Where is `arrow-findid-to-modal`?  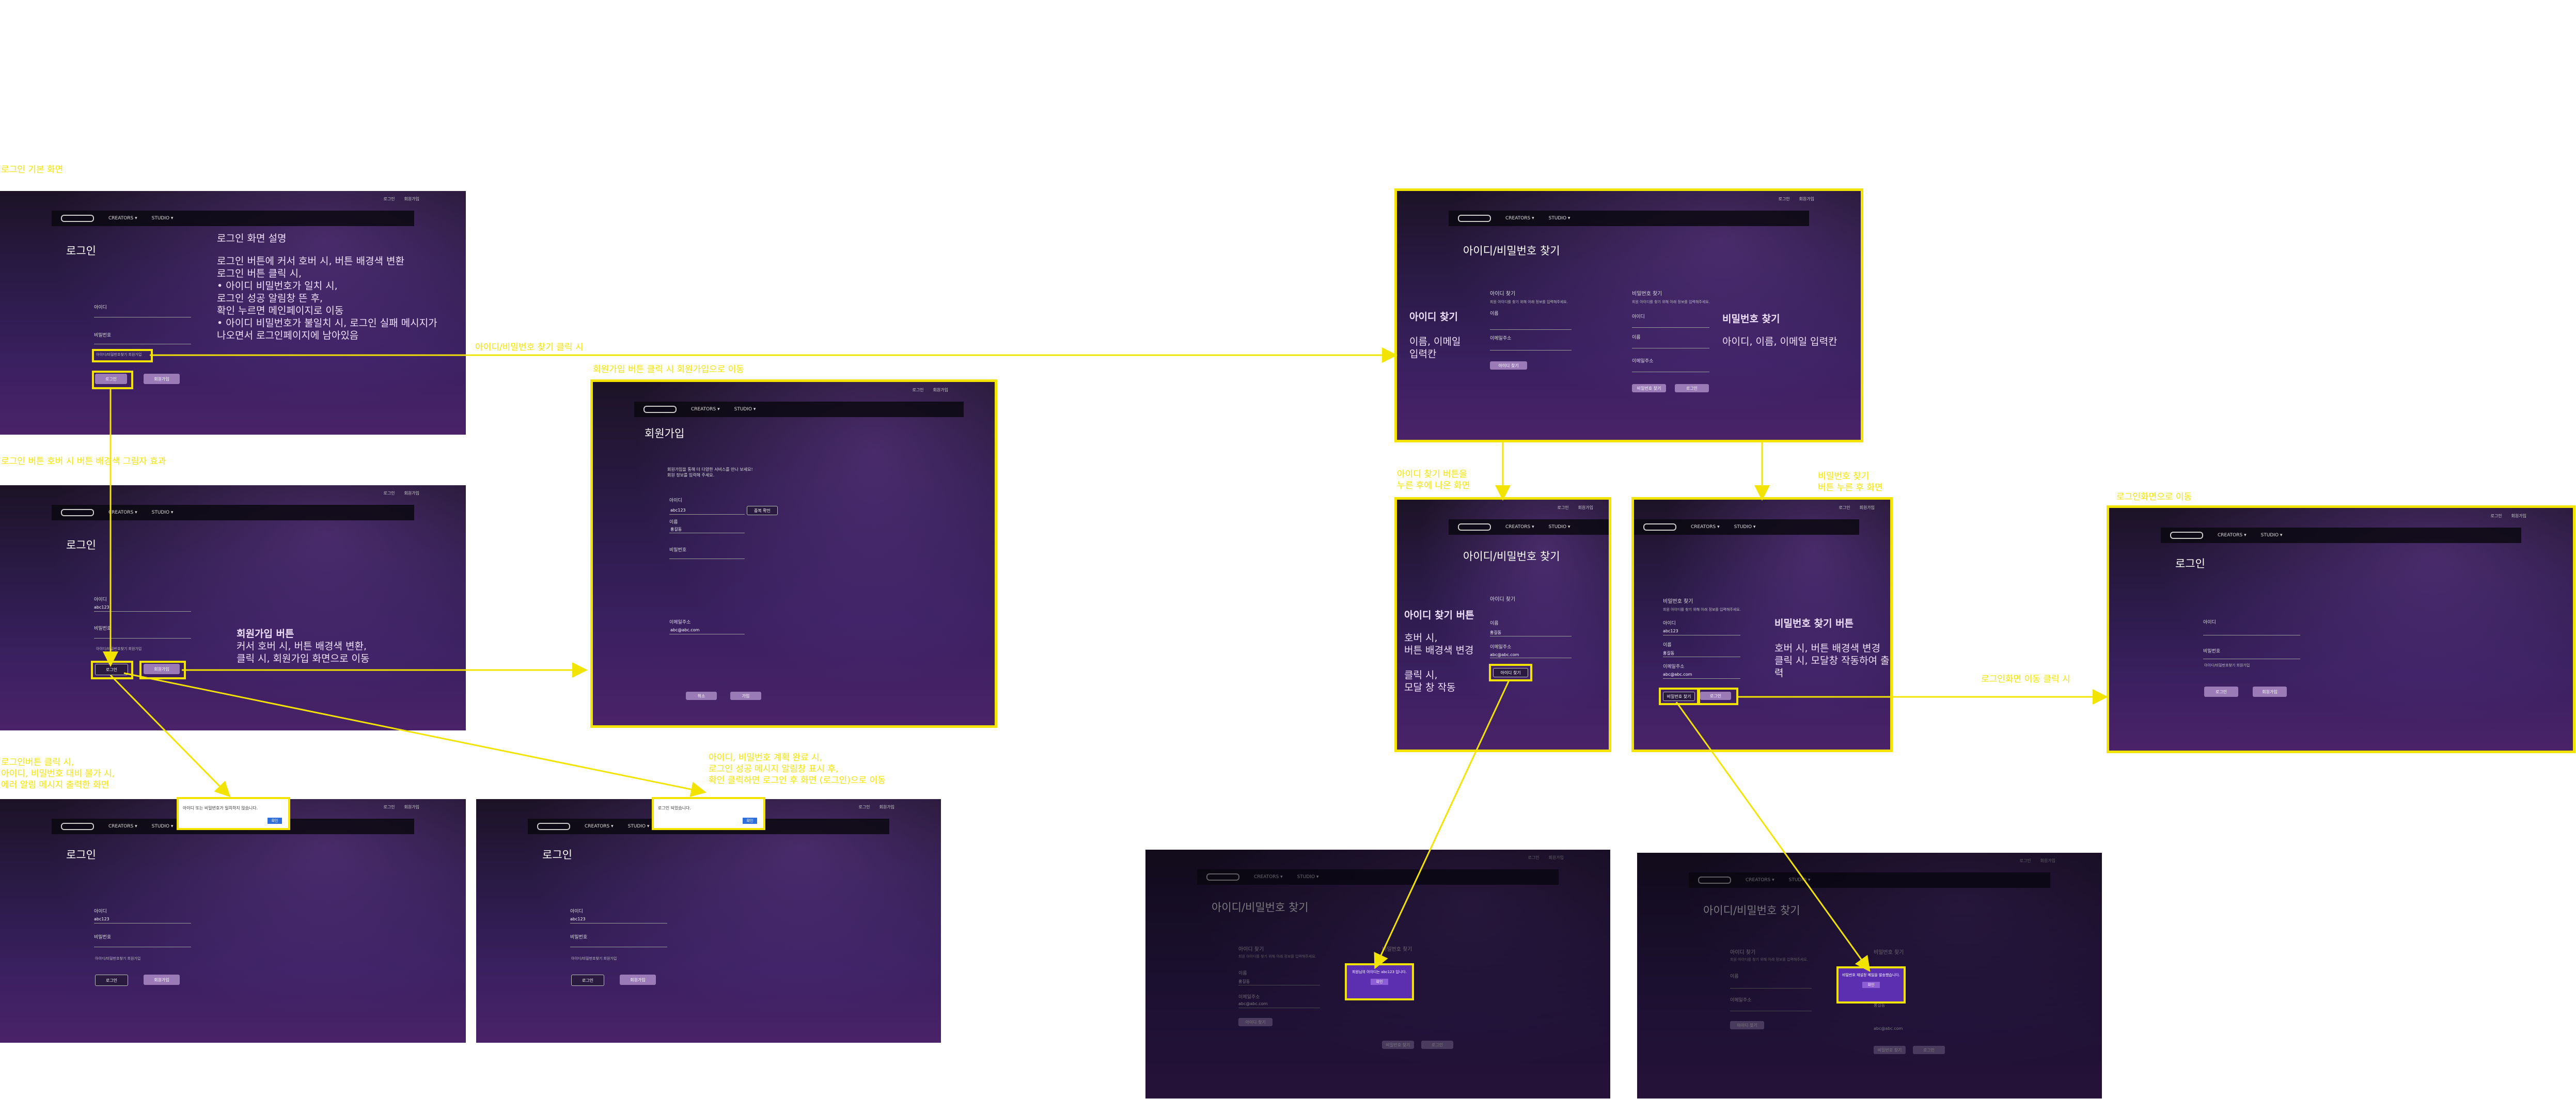
arrow-findid-to-modal is located at coordinates (1442, 825).